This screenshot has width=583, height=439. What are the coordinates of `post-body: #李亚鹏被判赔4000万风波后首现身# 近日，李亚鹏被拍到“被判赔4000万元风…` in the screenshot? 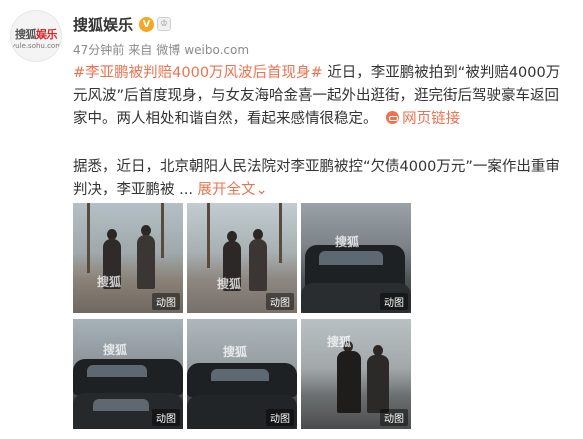 It's located at (323, 96).